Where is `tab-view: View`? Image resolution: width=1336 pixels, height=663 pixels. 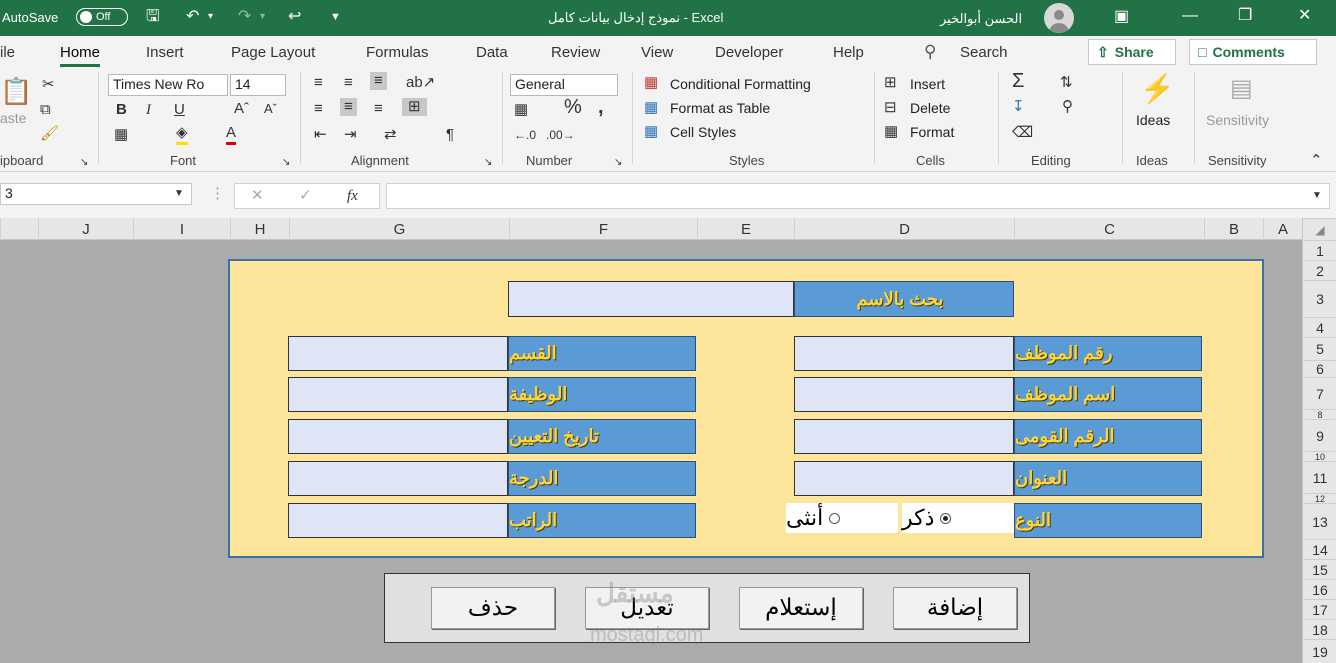
tab-view: View is located at coordinates (657, 52).